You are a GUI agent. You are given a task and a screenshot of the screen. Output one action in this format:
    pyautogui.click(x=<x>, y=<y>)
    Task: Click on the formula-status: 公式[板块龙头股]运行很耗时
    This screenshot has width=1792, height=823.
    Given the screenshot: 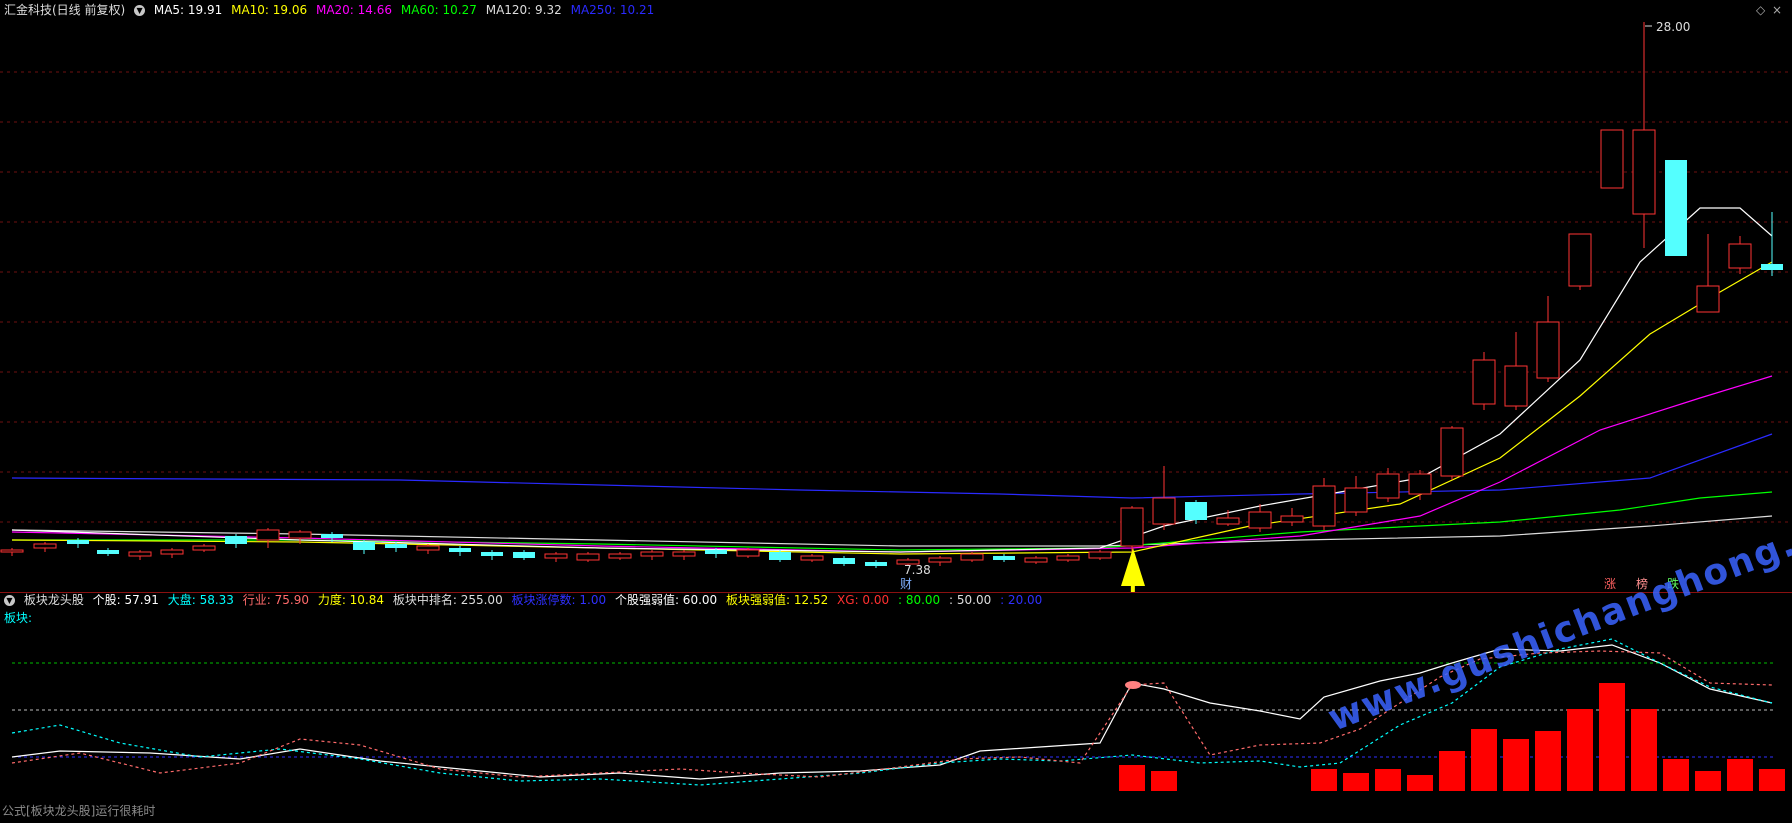 What is the action you would take?
    pyautogui.click(x=79, y=811)
    